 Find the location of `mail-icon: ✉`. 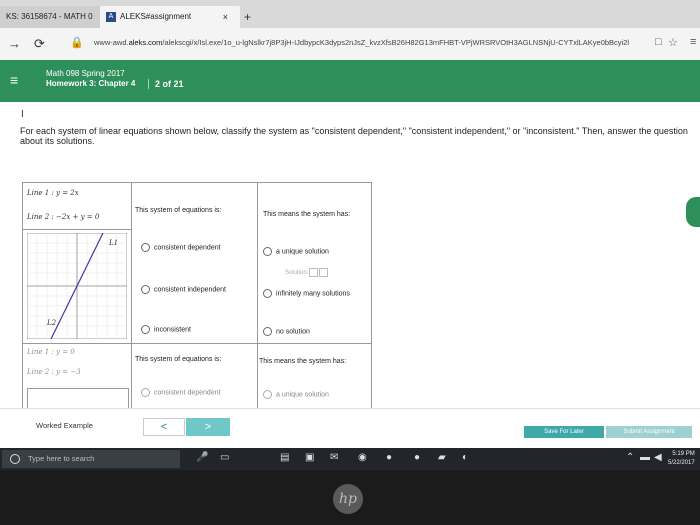

mail-icon: ✉ is located at coordinates (334, 457).